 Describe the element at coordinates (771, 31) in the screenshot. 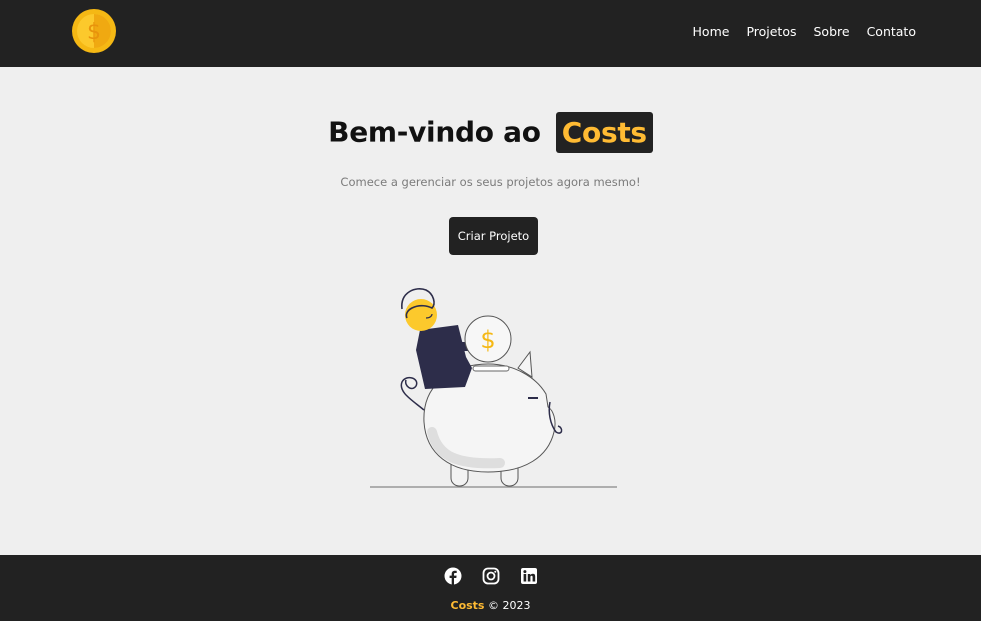

I see `nav-link-projetos: Projetos` at that location.